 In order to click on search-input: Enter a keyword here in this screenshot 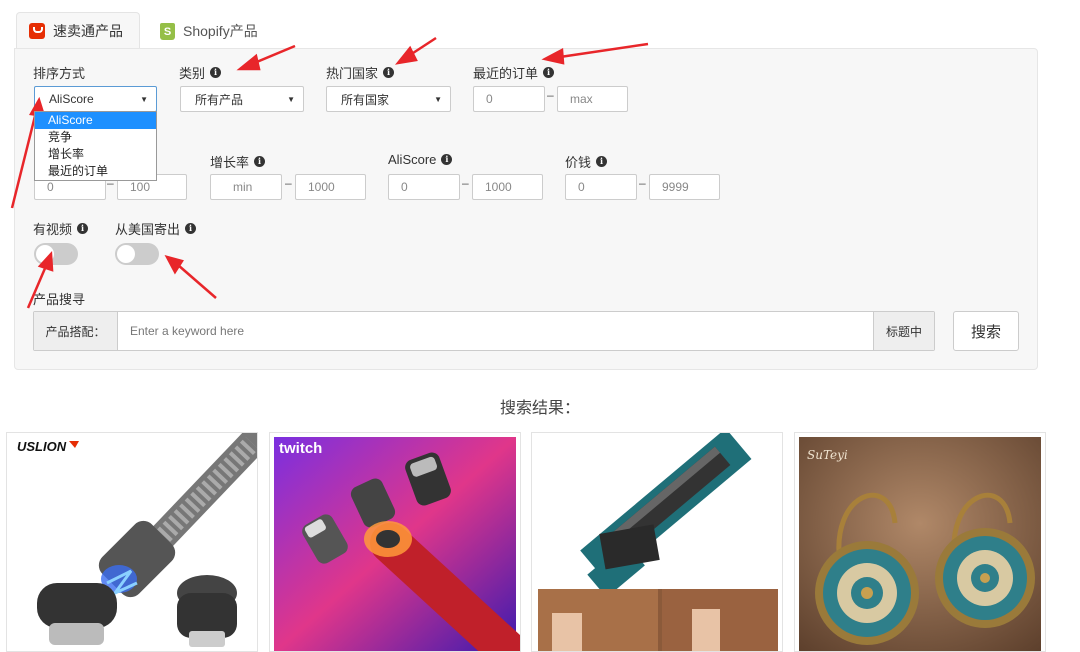, I will do `click(187, 331)`.